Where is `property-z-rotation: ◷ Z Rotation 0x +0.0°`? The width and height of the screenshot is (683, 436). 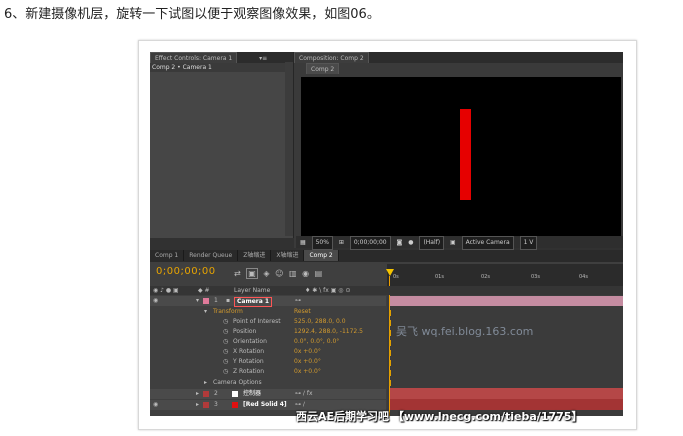 property-z-rotation: ◷ Z Rotation 0x +0.0° is located at coordinates (268, 372).